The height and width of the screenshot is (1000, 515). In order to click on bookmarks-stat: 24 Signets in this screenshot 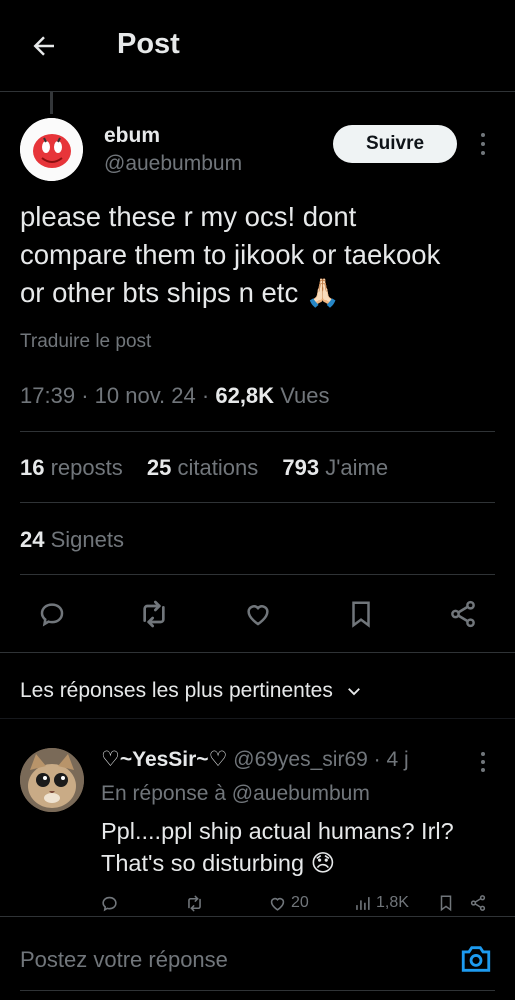, I will do `click(72, 540)`.